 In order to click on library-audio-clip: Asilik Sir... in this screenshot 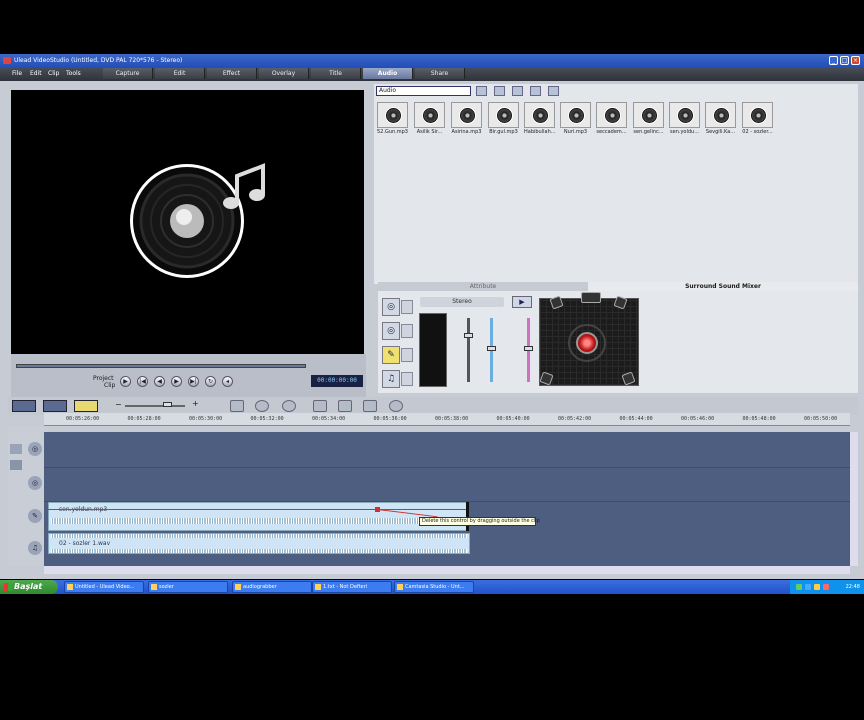, I will do `click(429, 119)`.